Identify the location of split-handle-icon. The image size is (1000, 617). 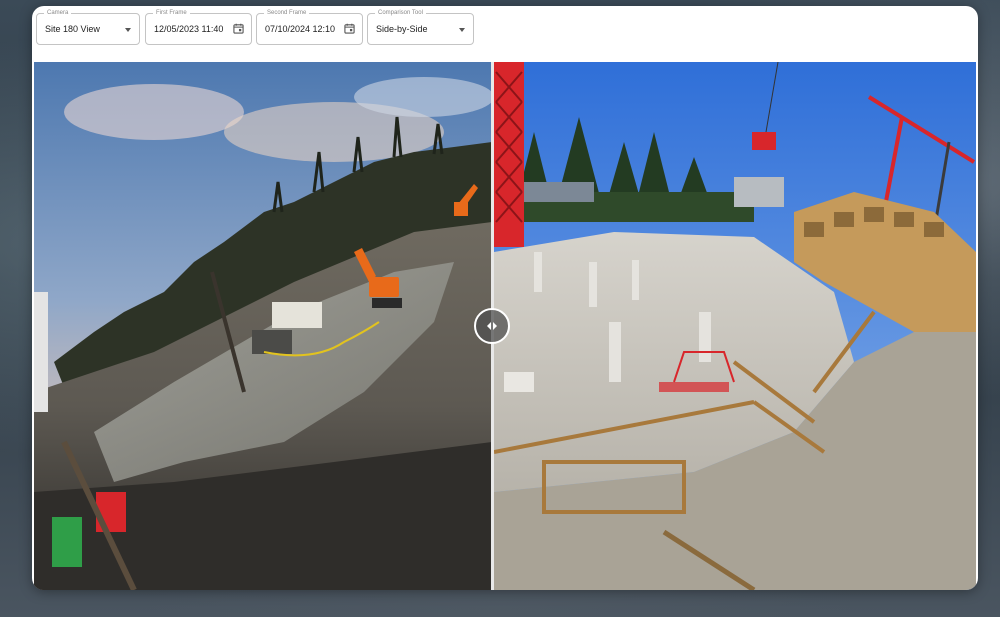
(492, 326).